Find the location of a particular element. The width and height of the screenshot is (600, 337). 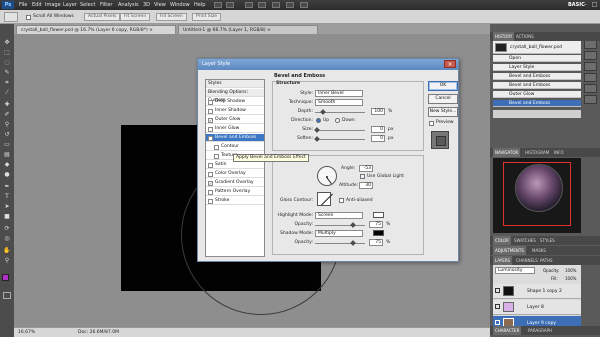

gloss-contour-picker is located at coordinates (325, 199).